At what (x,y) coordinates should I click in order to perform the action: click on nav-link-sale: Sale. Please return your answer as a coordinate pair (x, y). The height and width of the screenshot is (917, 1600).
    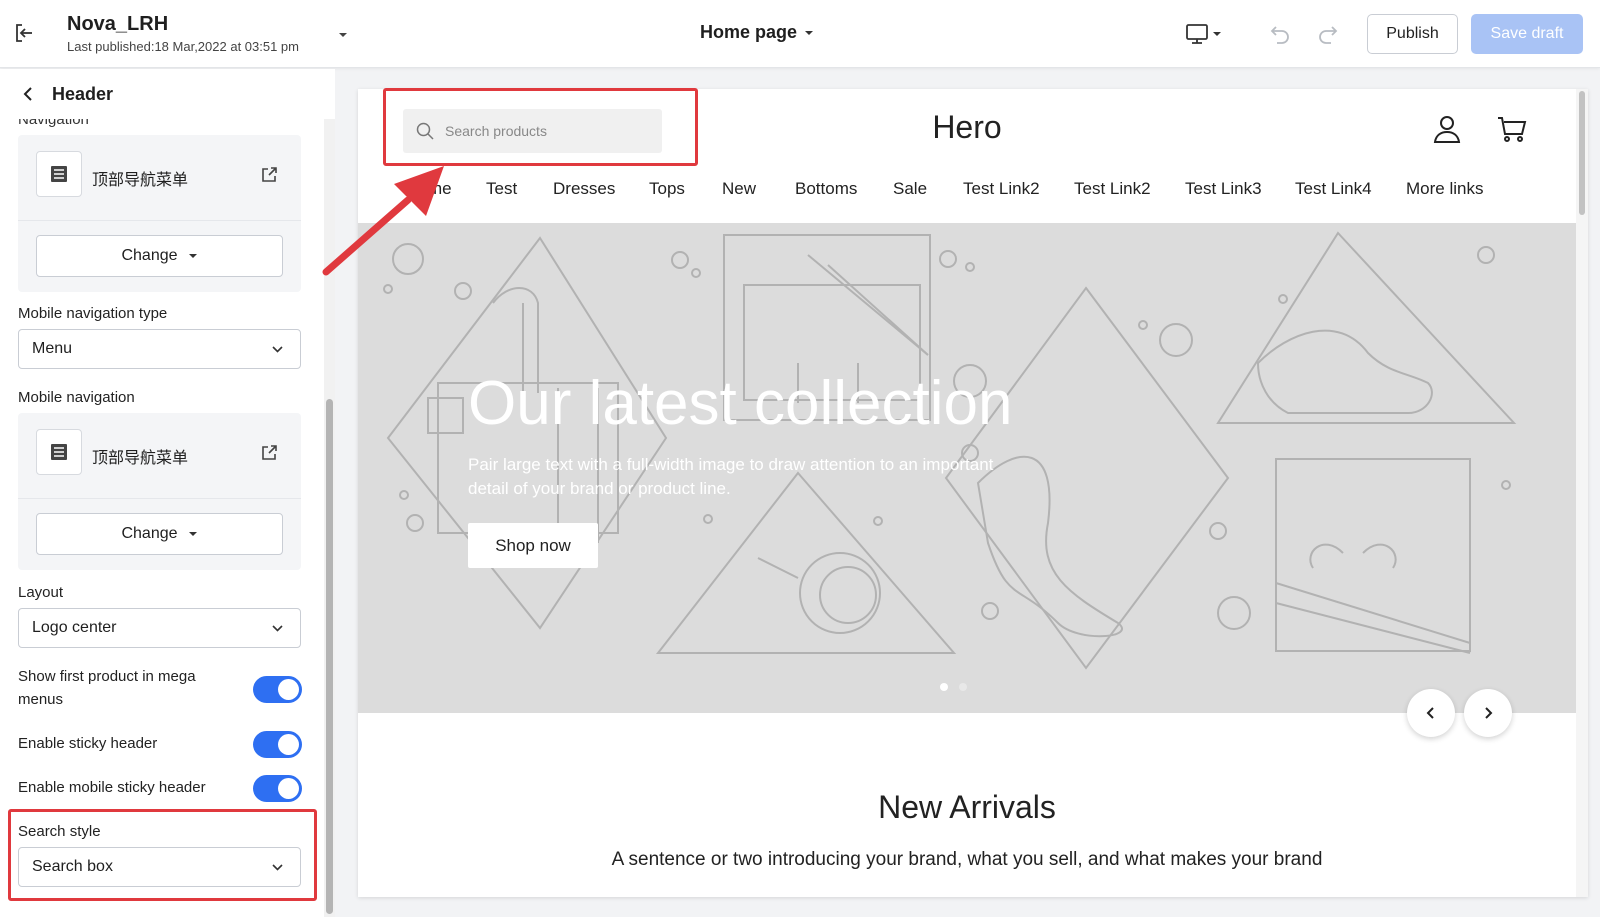
    Looking at the image, I should click on (910, 189).